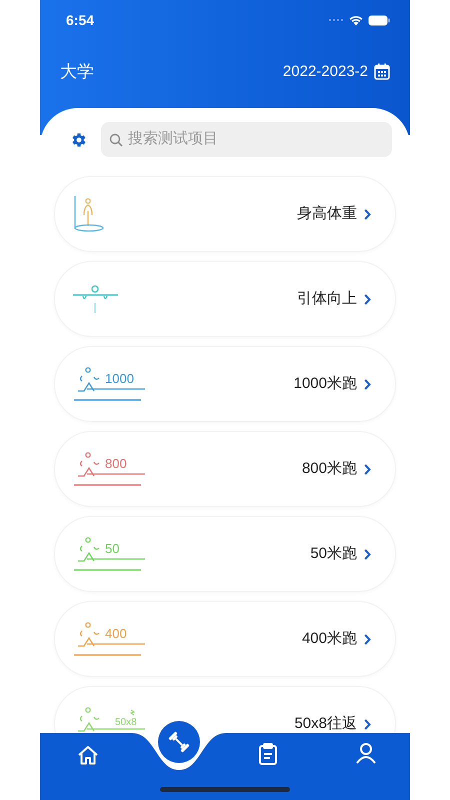 Image resolution: width=450 pixels, height=800 pixels. I want to click on term-label: 2022-2023-2, so click(325, 71).